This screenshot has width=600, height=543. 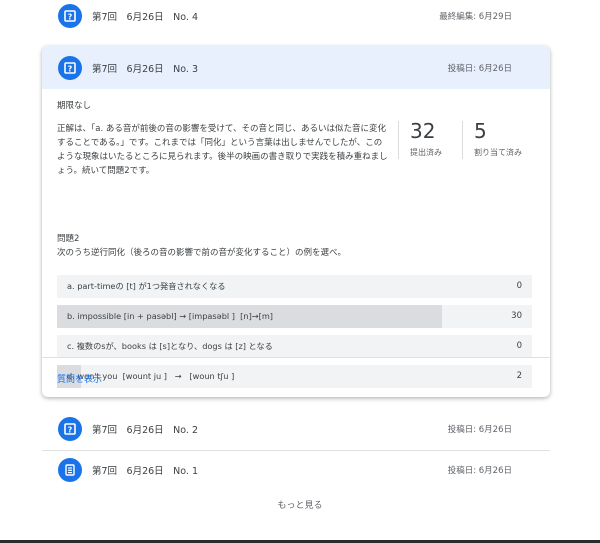 What do you see at coordinates (426, 152) in the screenshot?
I see `submitted-label: 提出済み` at bounding box center [426, 152].